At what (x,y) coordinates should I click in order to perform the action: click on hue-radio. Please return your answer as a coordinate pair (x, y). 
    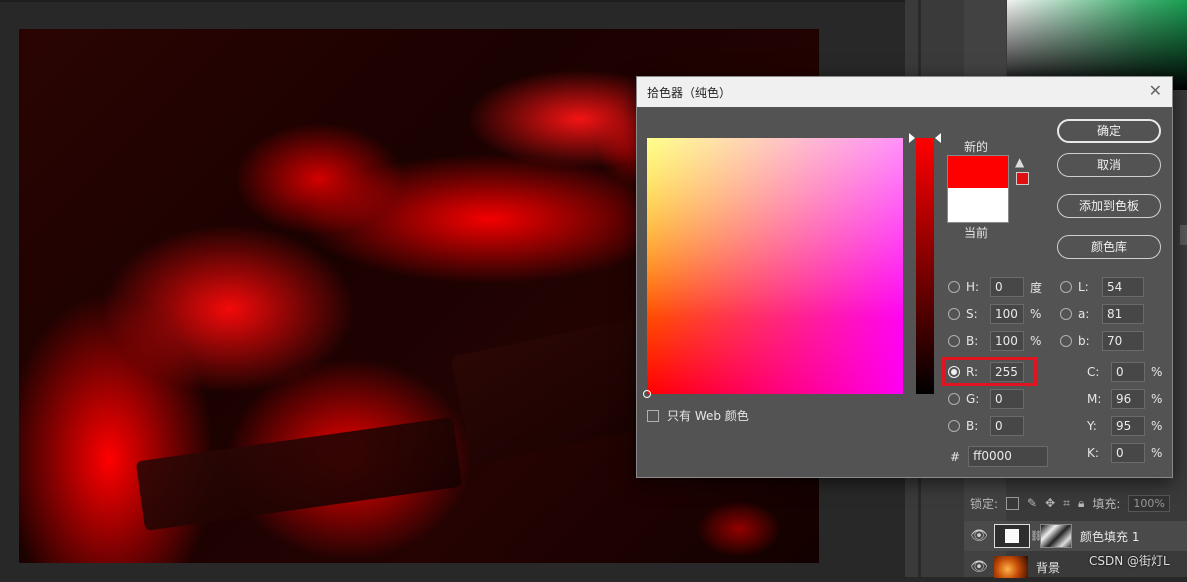
    Looking at the image, I should click on (954, 287).